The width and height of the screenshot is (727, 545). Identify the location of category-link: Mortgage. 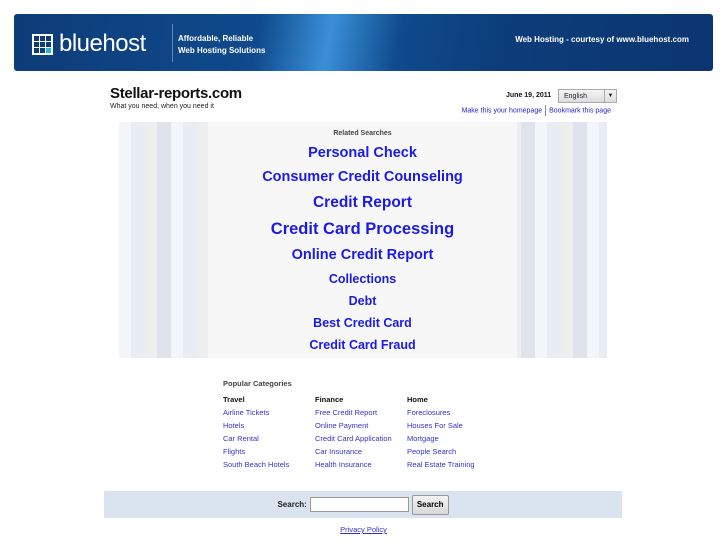
(453, 440).